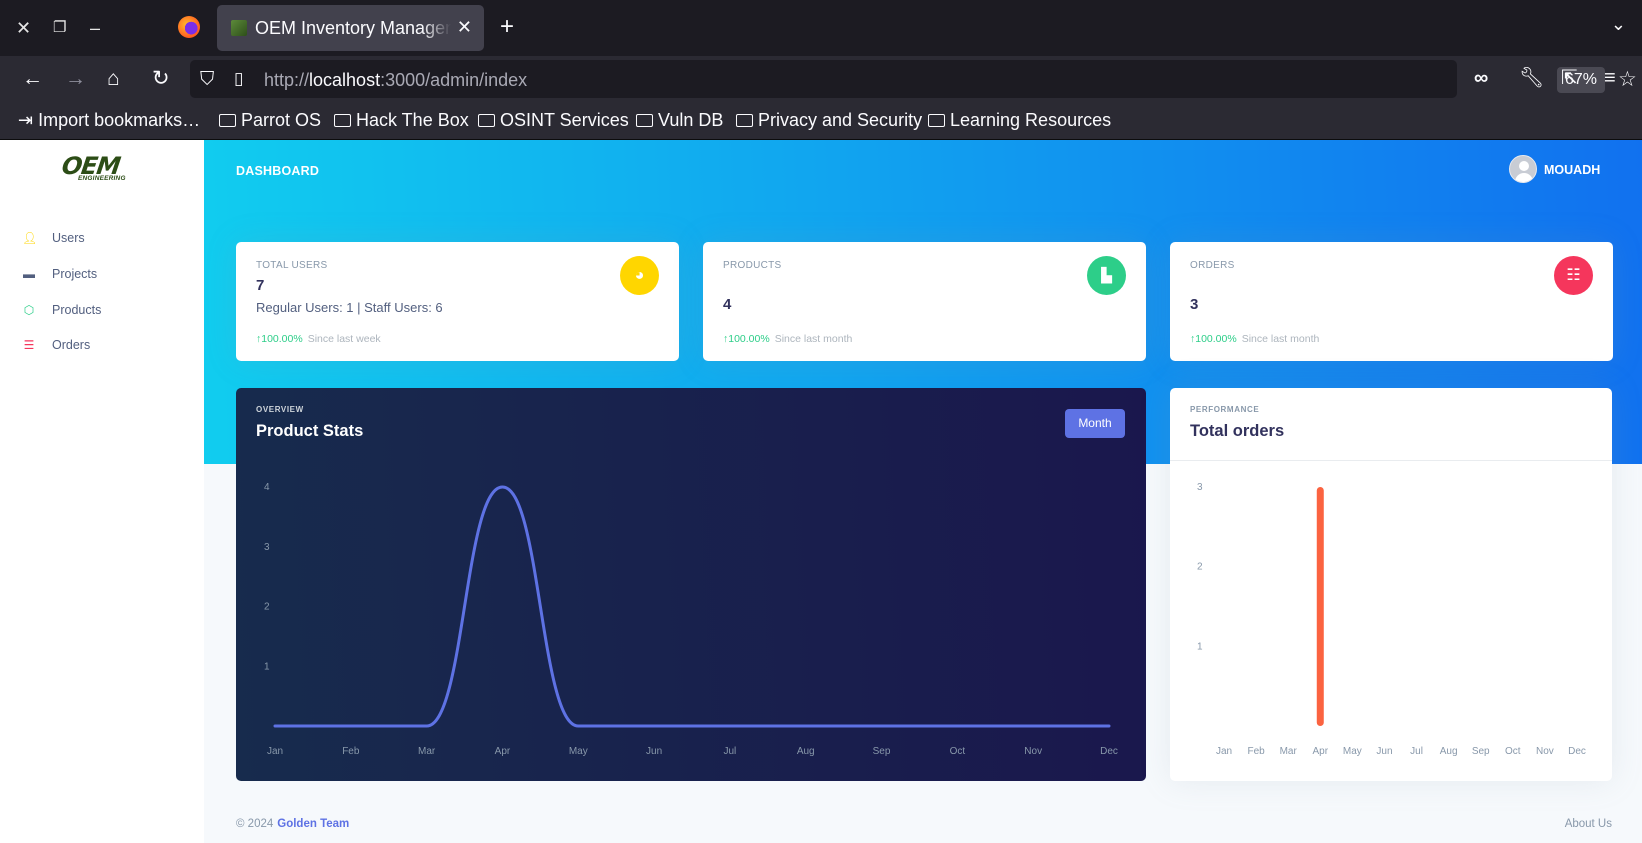  What do you see at coordinates (28, 120) in the screenshot?
I see `import-icon: ⇥` at bounding box center [28, 120].